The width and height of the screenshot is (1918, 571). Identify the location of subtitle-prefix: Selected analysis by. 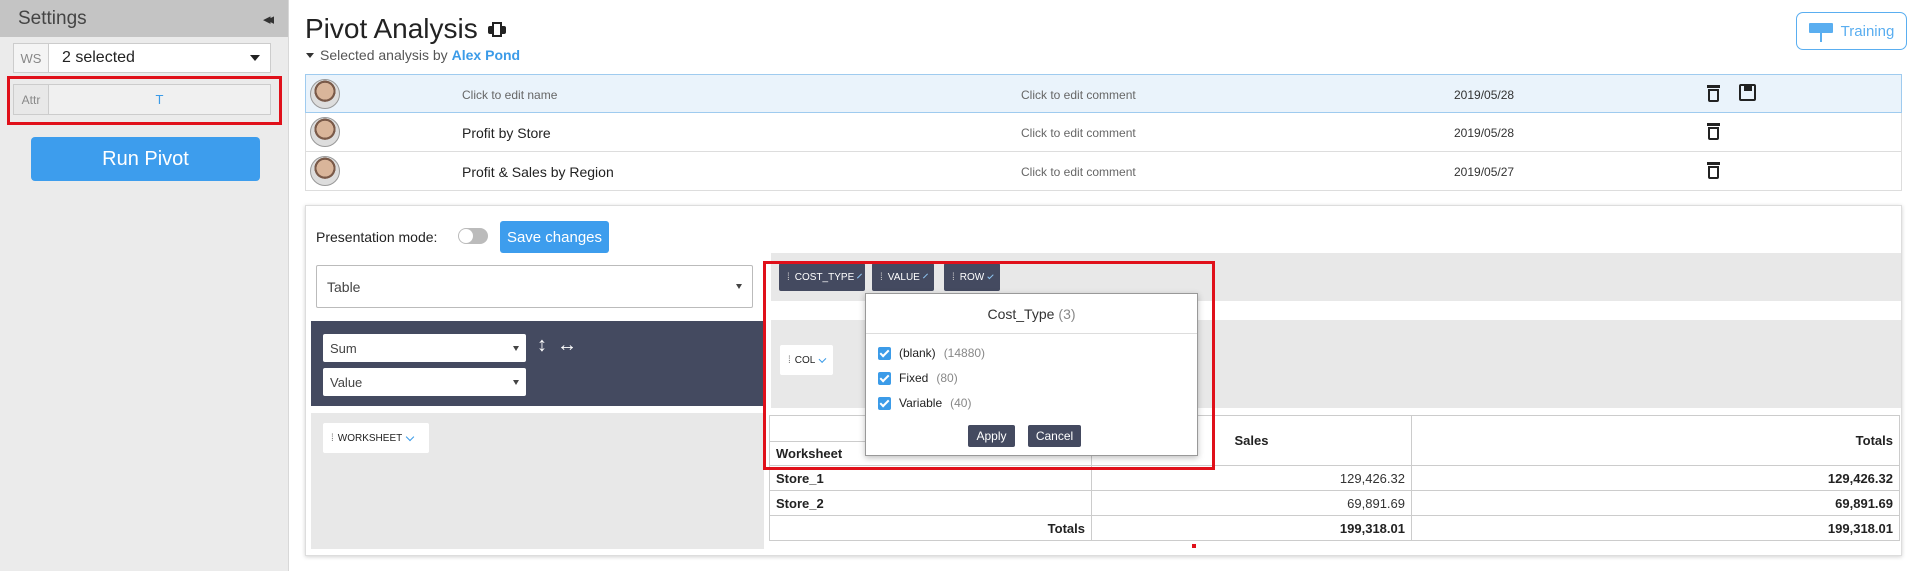
(384, 55).